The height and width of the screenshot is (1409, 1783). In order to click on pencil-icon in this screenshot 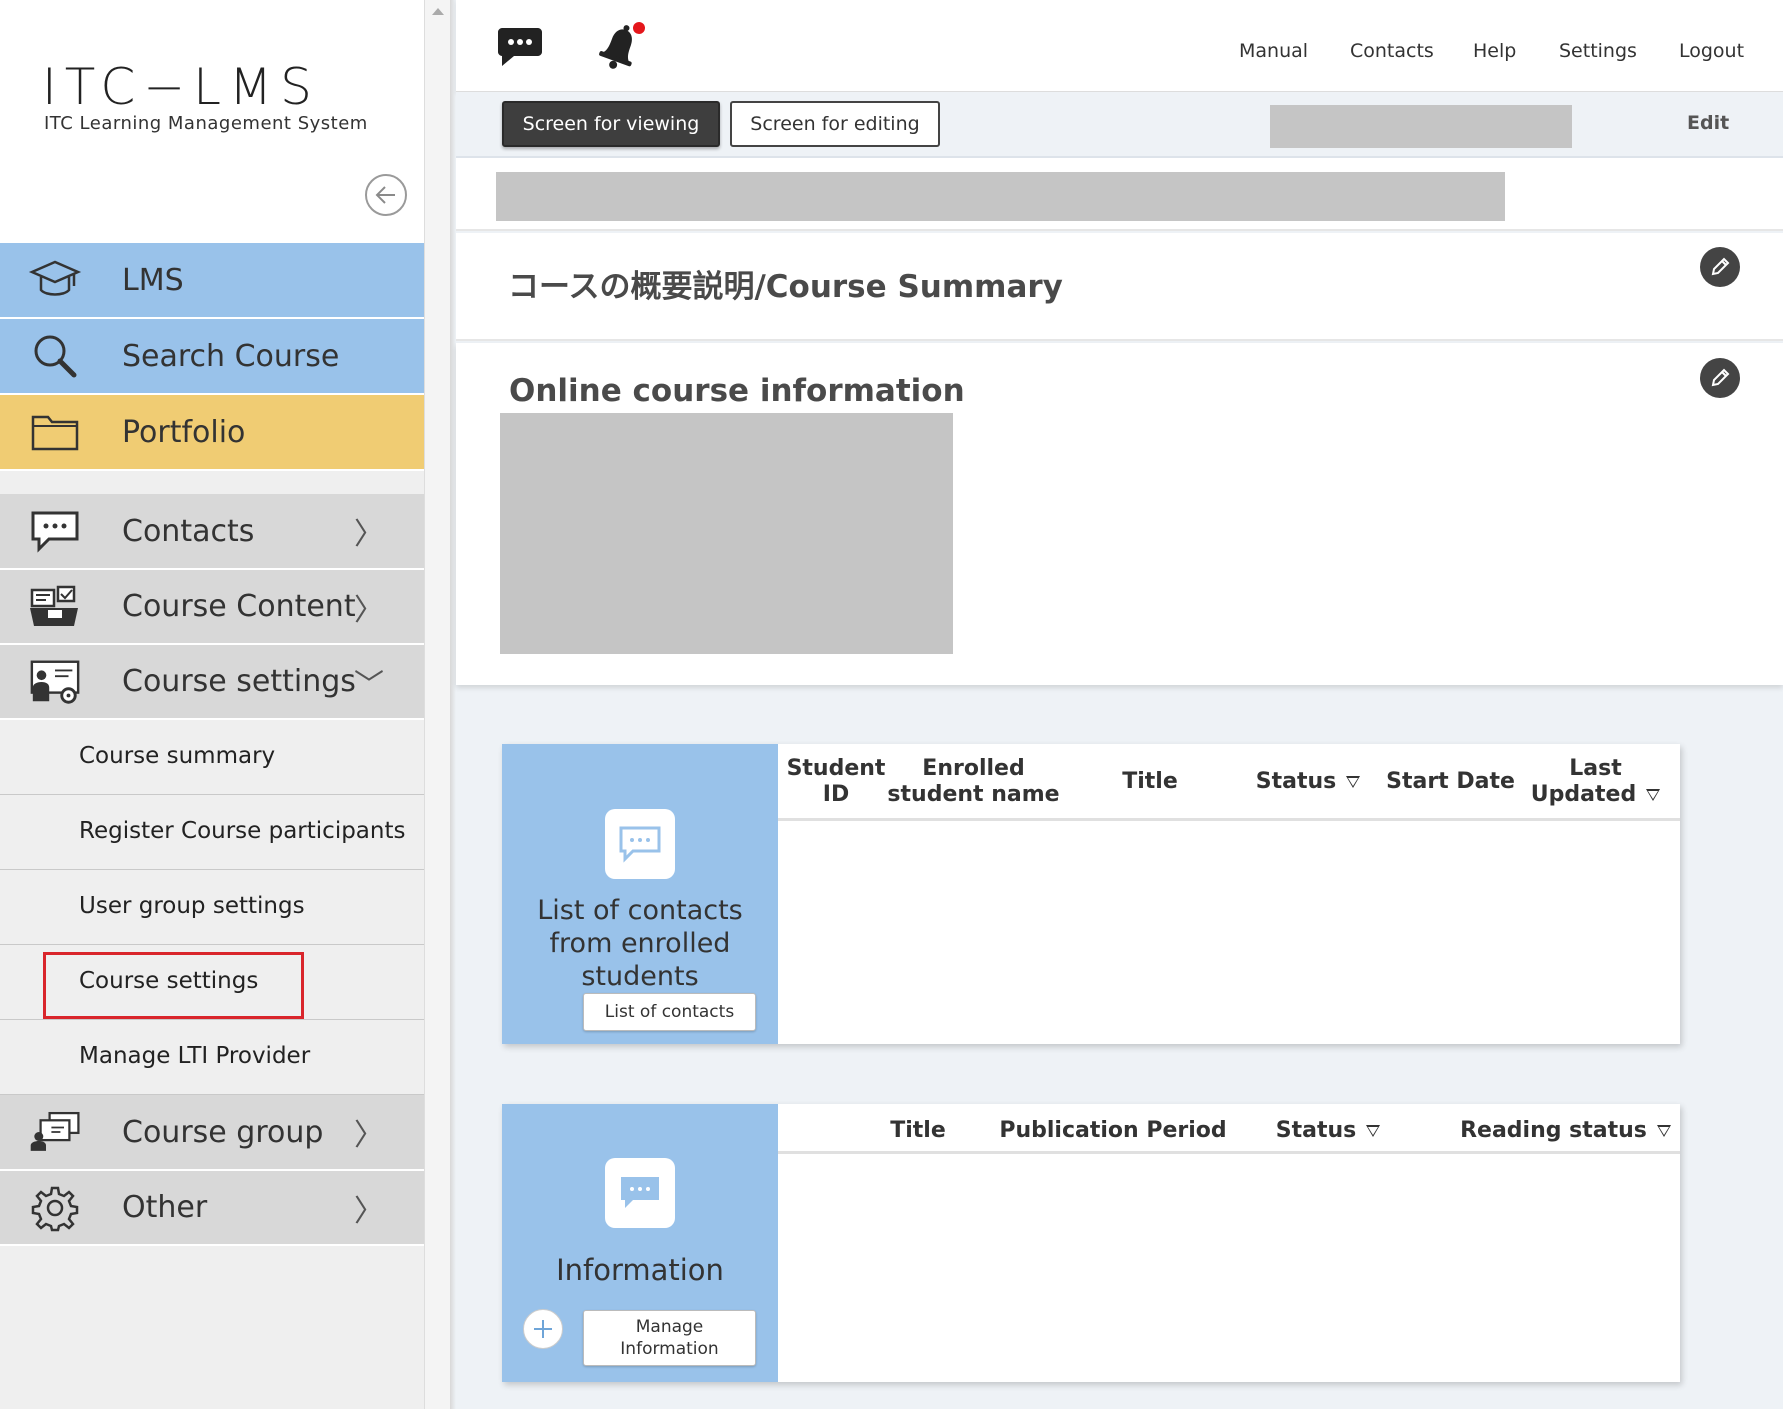, I will do `click(1720, 377)`.